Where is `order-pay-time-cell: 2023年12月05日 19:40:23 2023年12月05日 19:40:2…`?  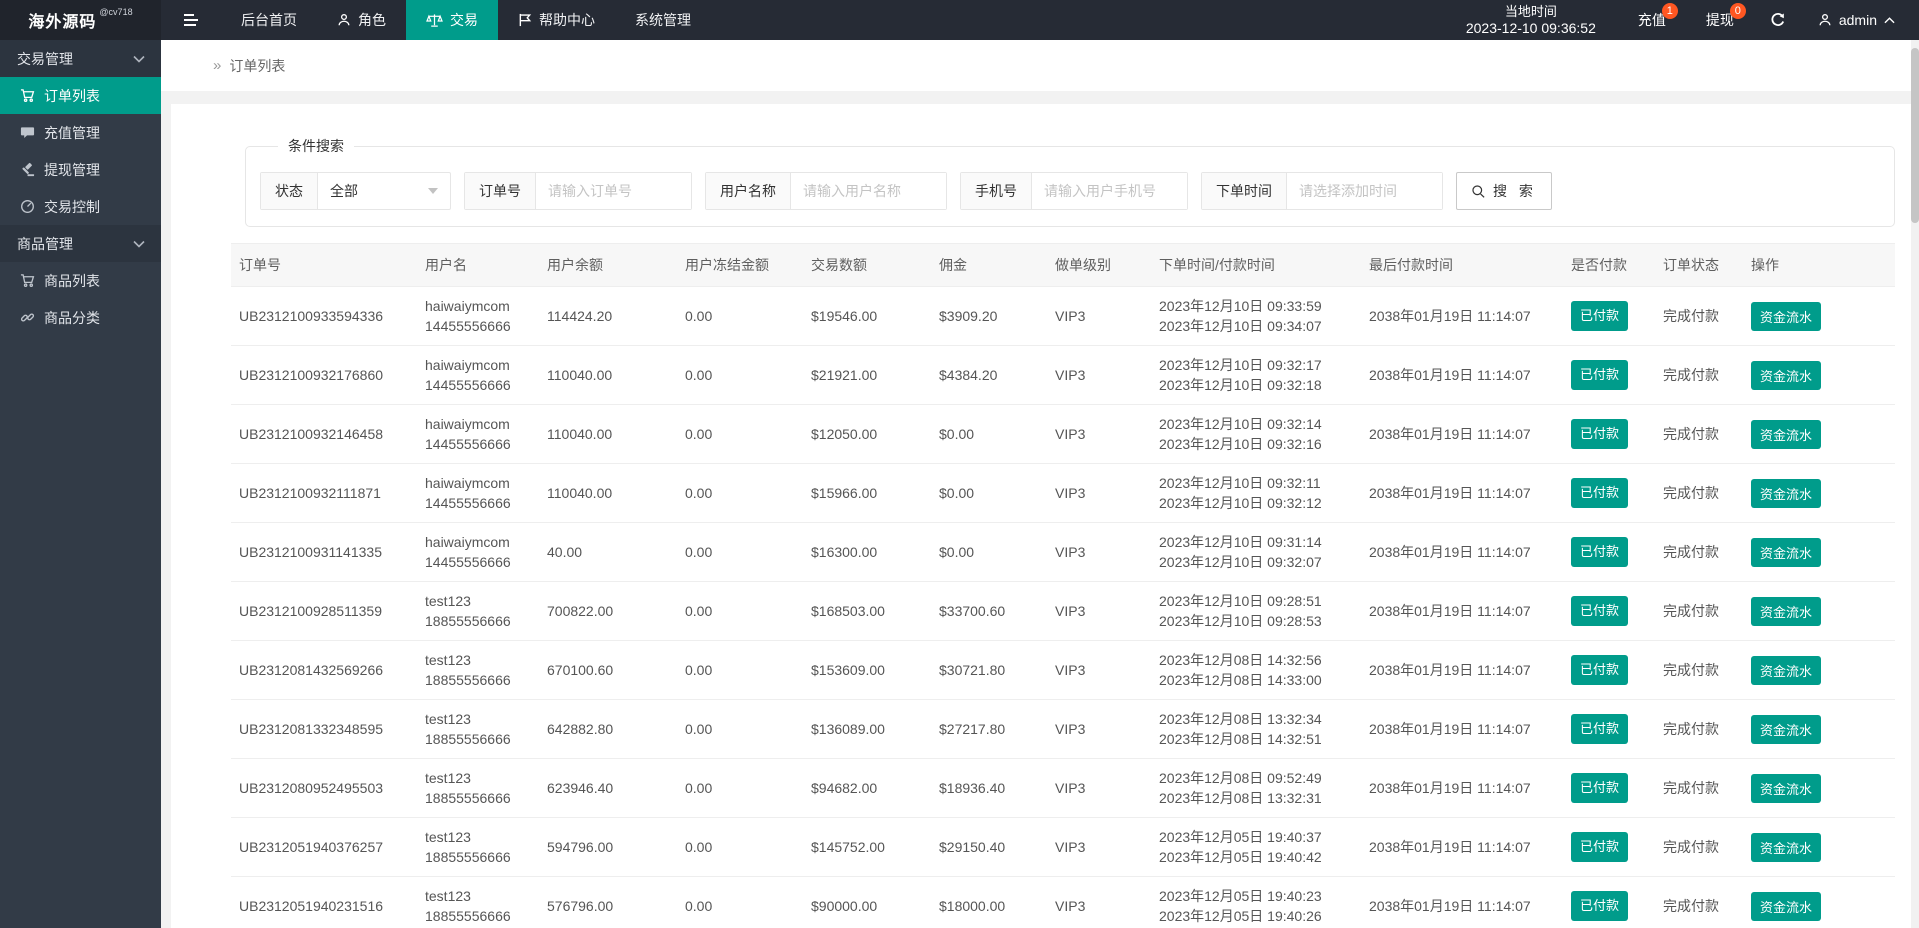
order-pay-time-cell: 2023年12月05日 19:40:23 2023年12月05日 19:40:2… is located at coordinates (1256, 902).